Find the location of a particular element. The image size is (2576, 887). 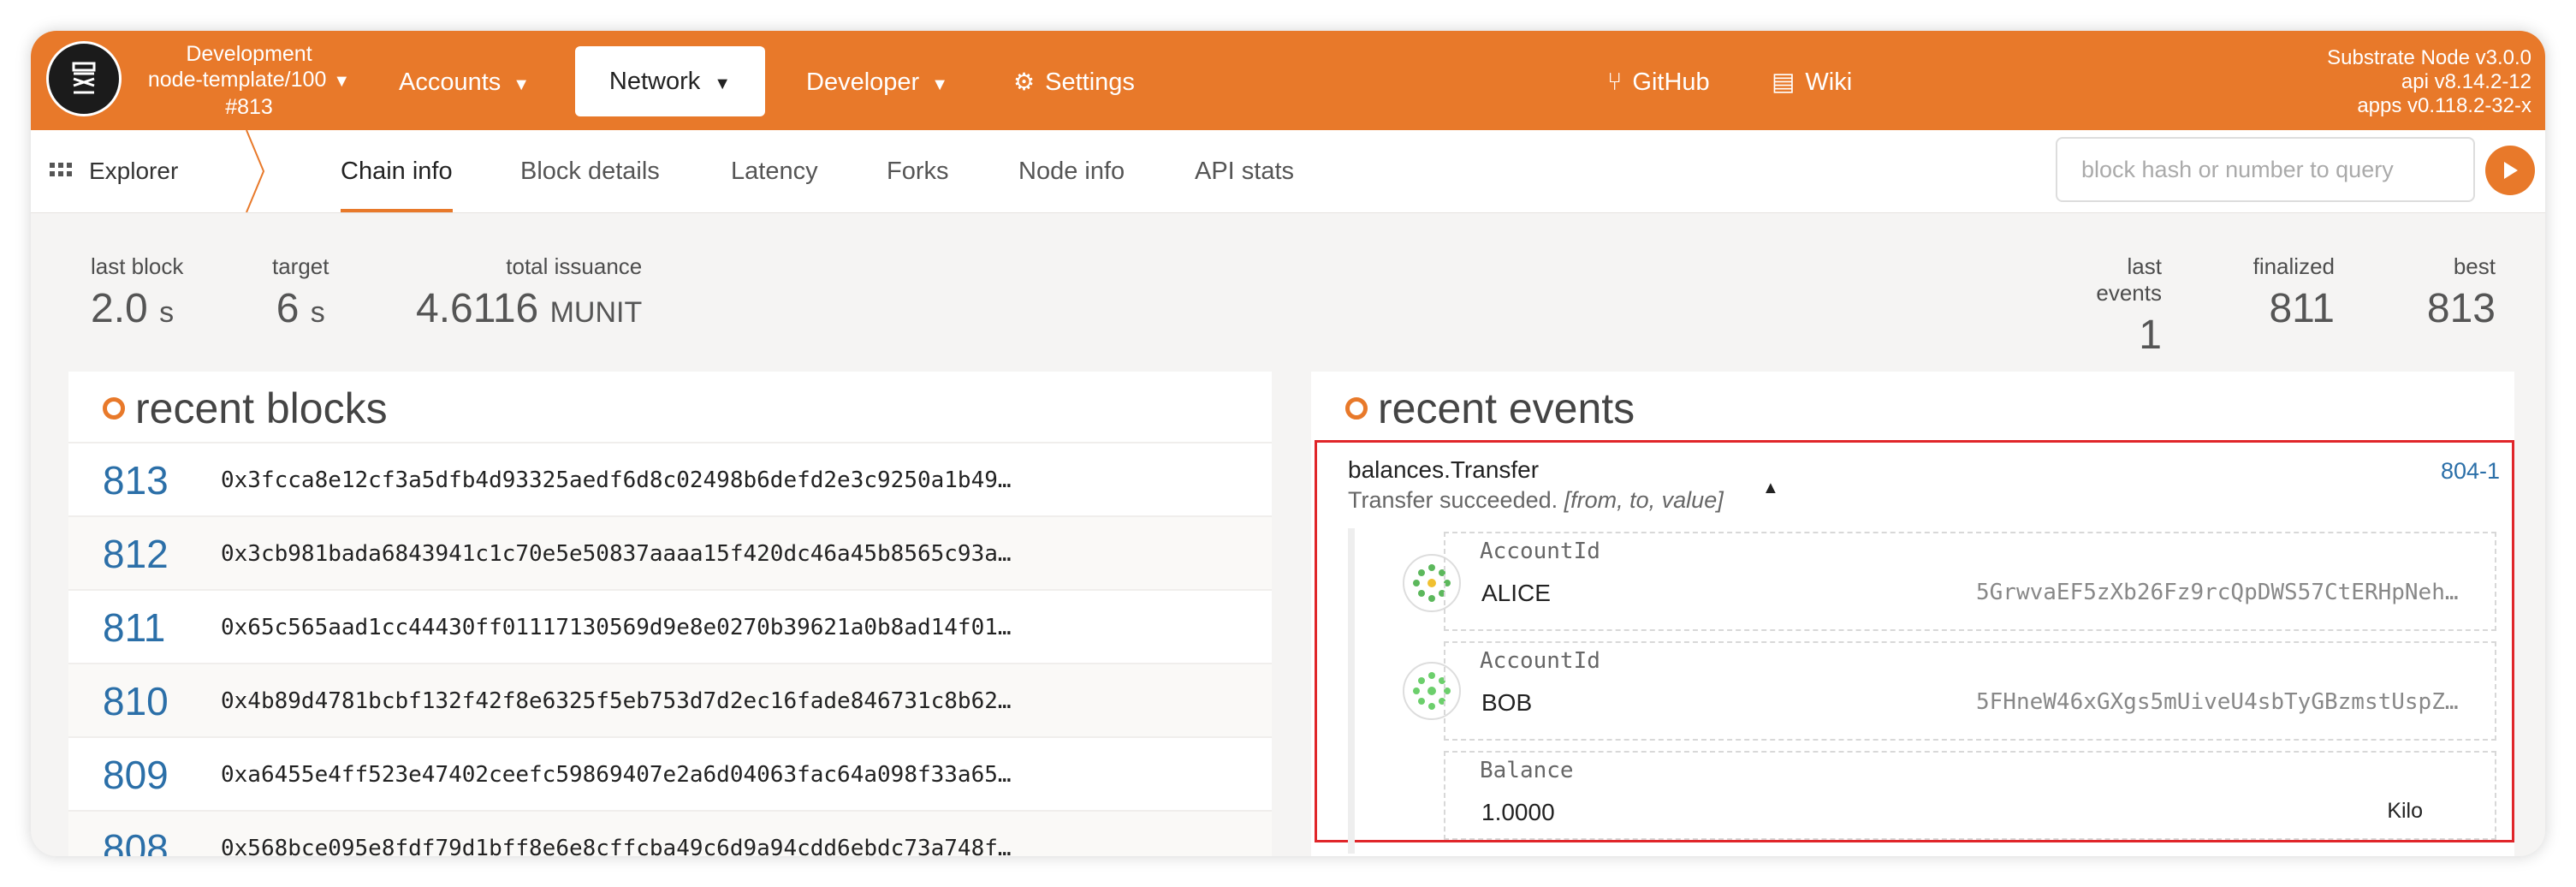

explorer-menu: Explorer is located at coordinates (114, 171).